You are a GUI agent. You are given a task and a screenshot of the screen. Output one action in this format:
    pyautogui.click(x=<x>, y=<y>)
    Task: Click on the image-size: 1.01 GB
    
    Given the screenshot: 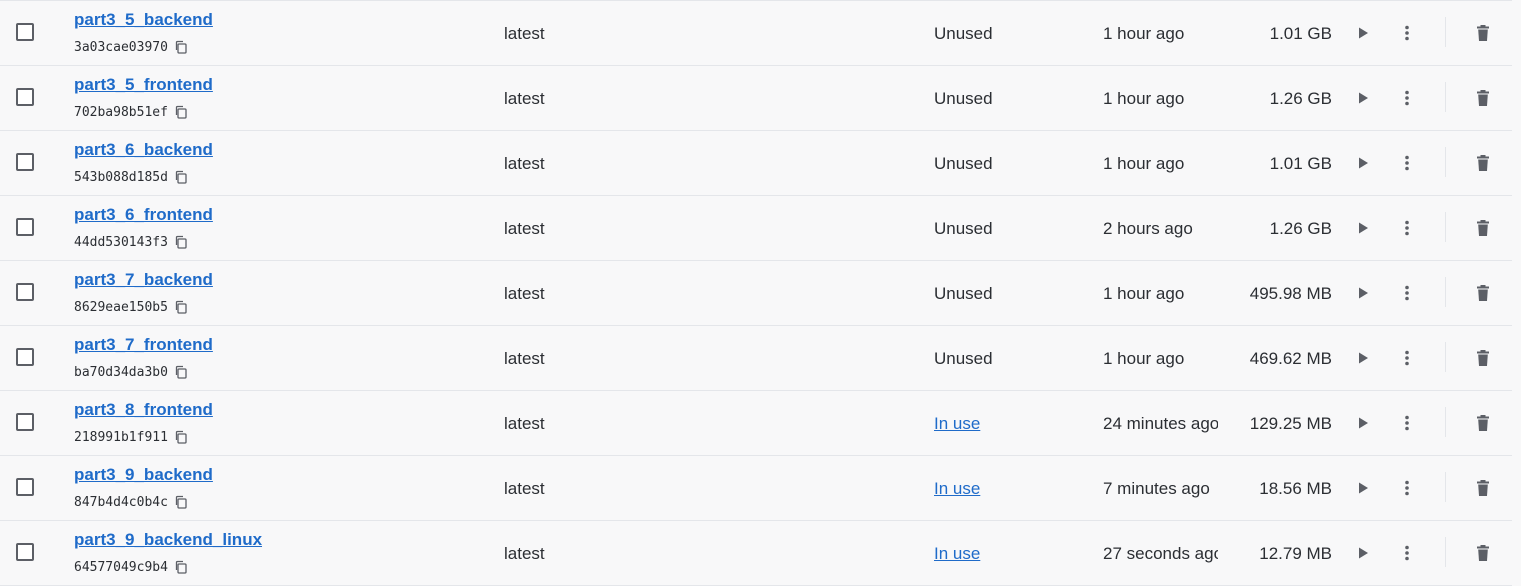 What is the action you would take?
    pyautogui.click(x=1300, y=33)
    